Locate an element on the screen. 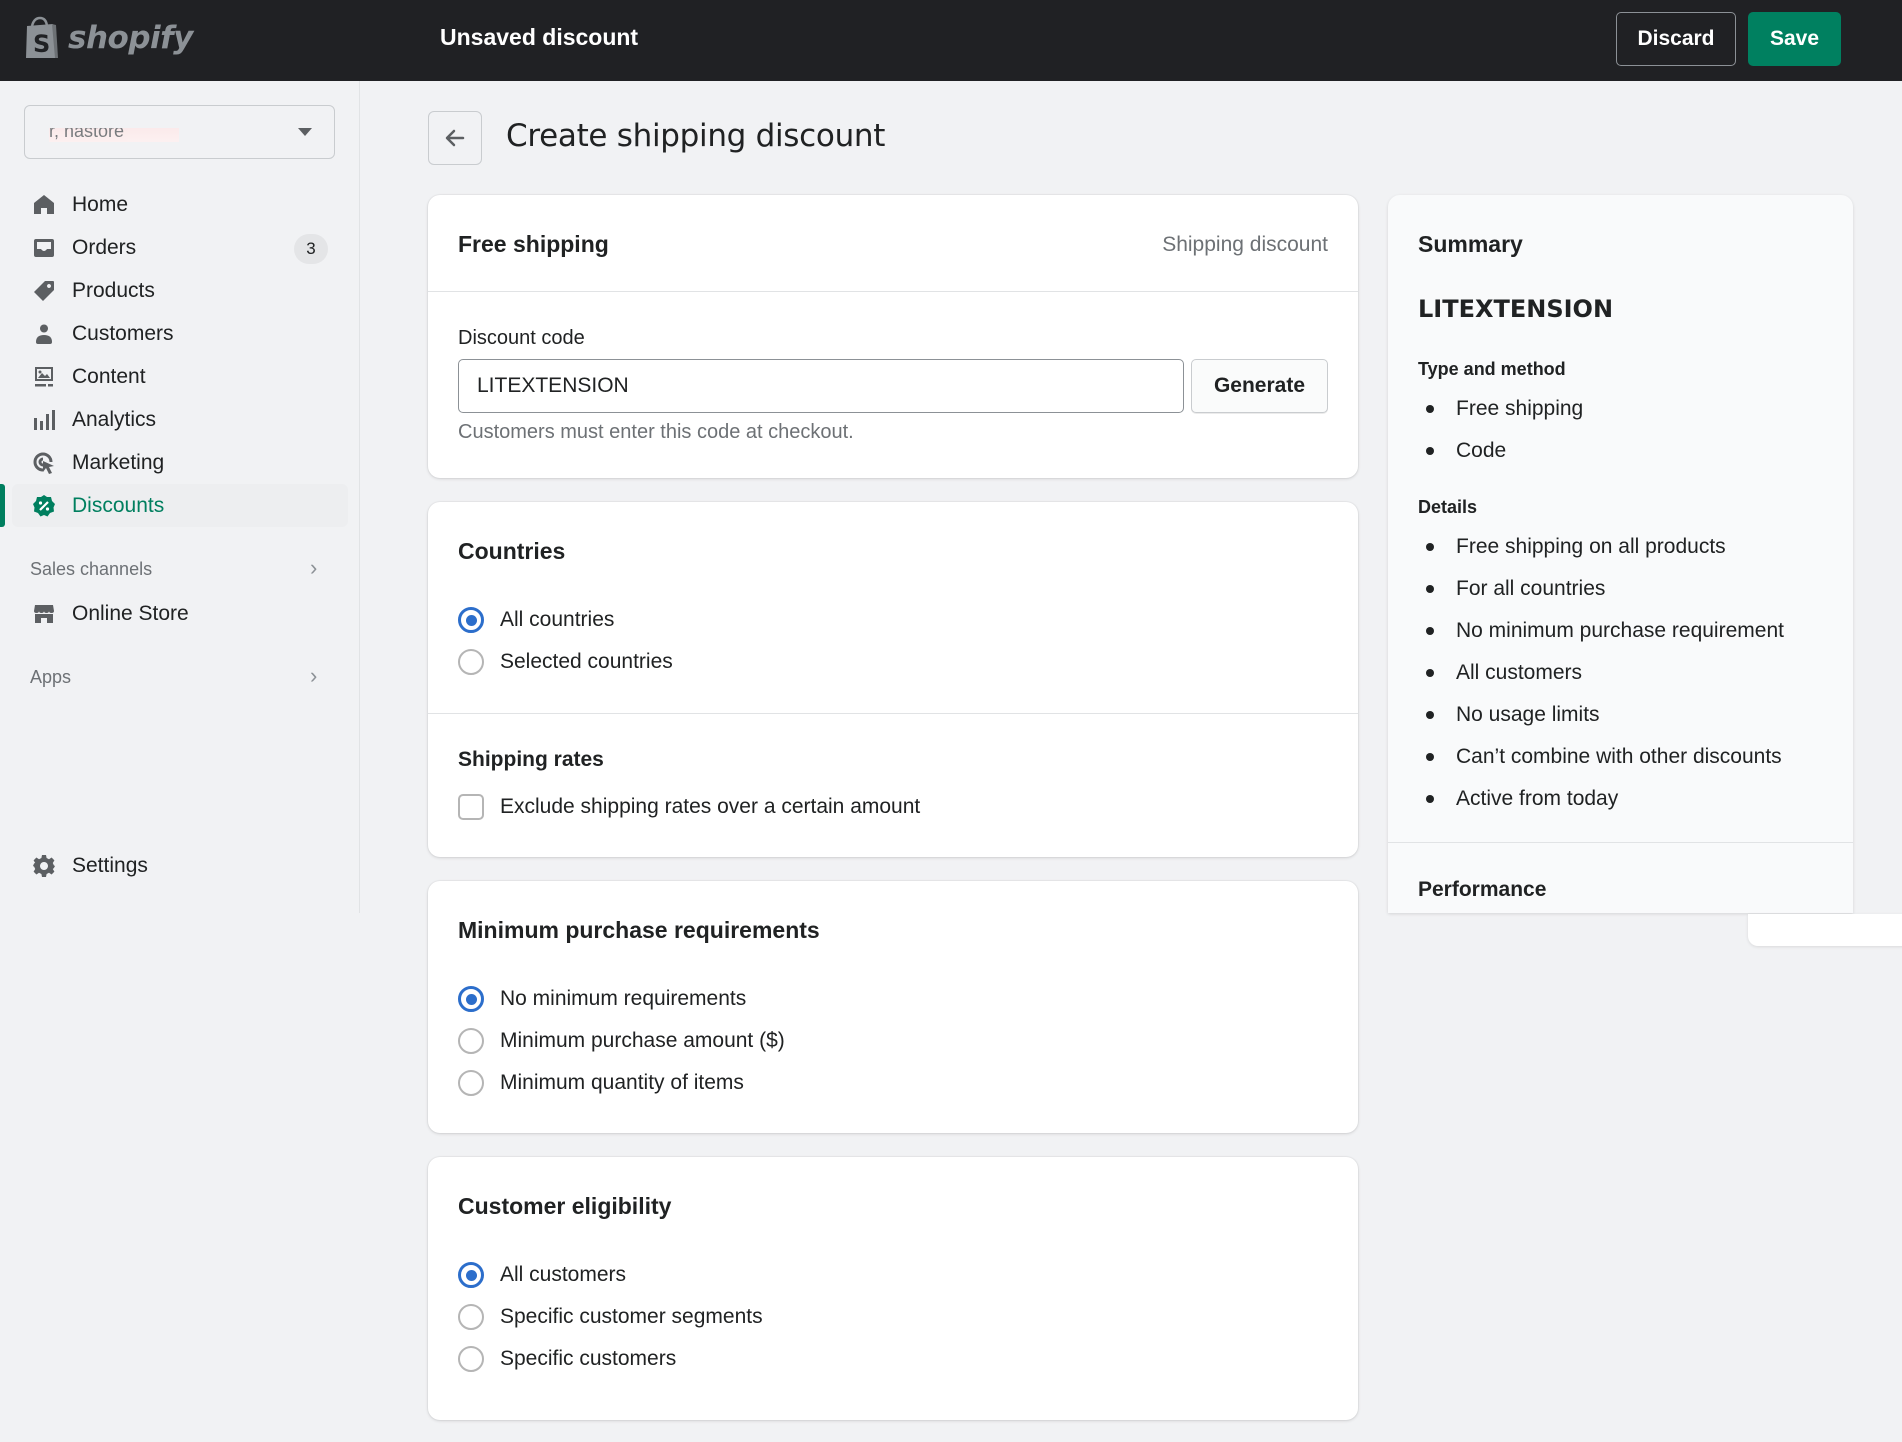 The height and width of the screenshot is (1442, 1902). discard-button: Discard is located at coordinates (1676, 39).